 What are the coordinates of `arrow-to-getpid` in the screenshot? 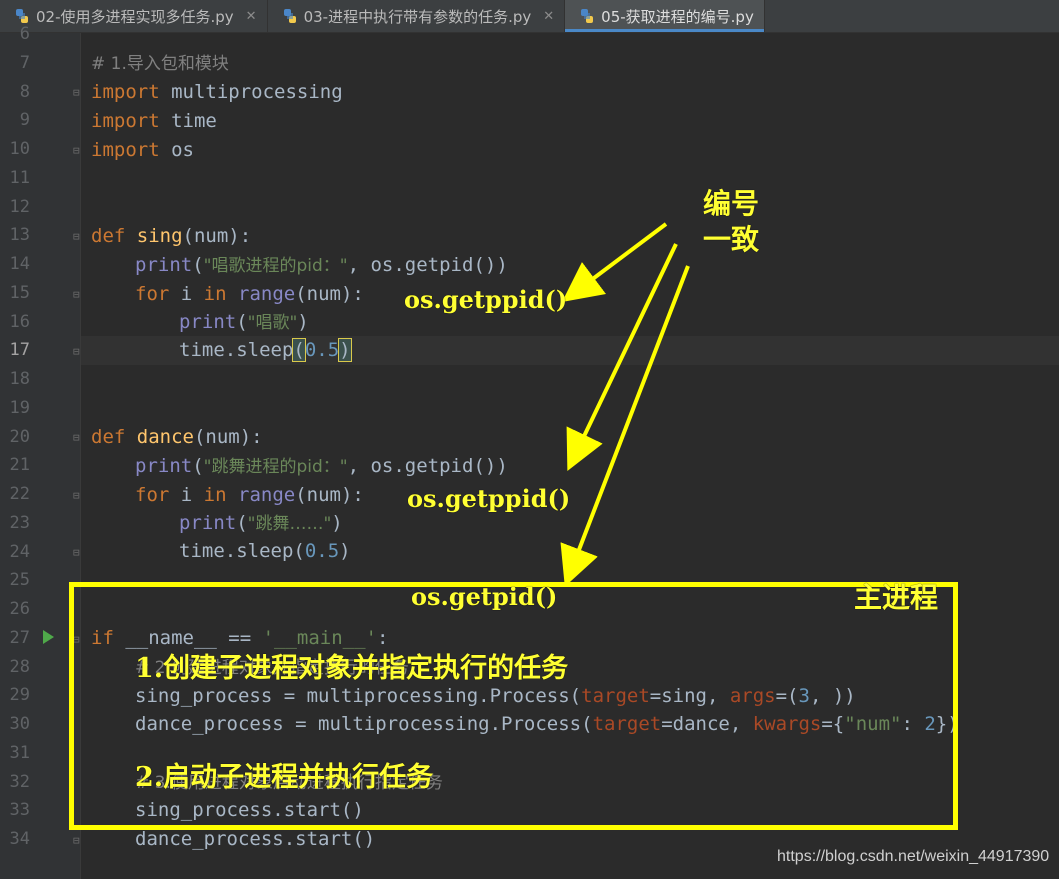 It's located at (625, 426).